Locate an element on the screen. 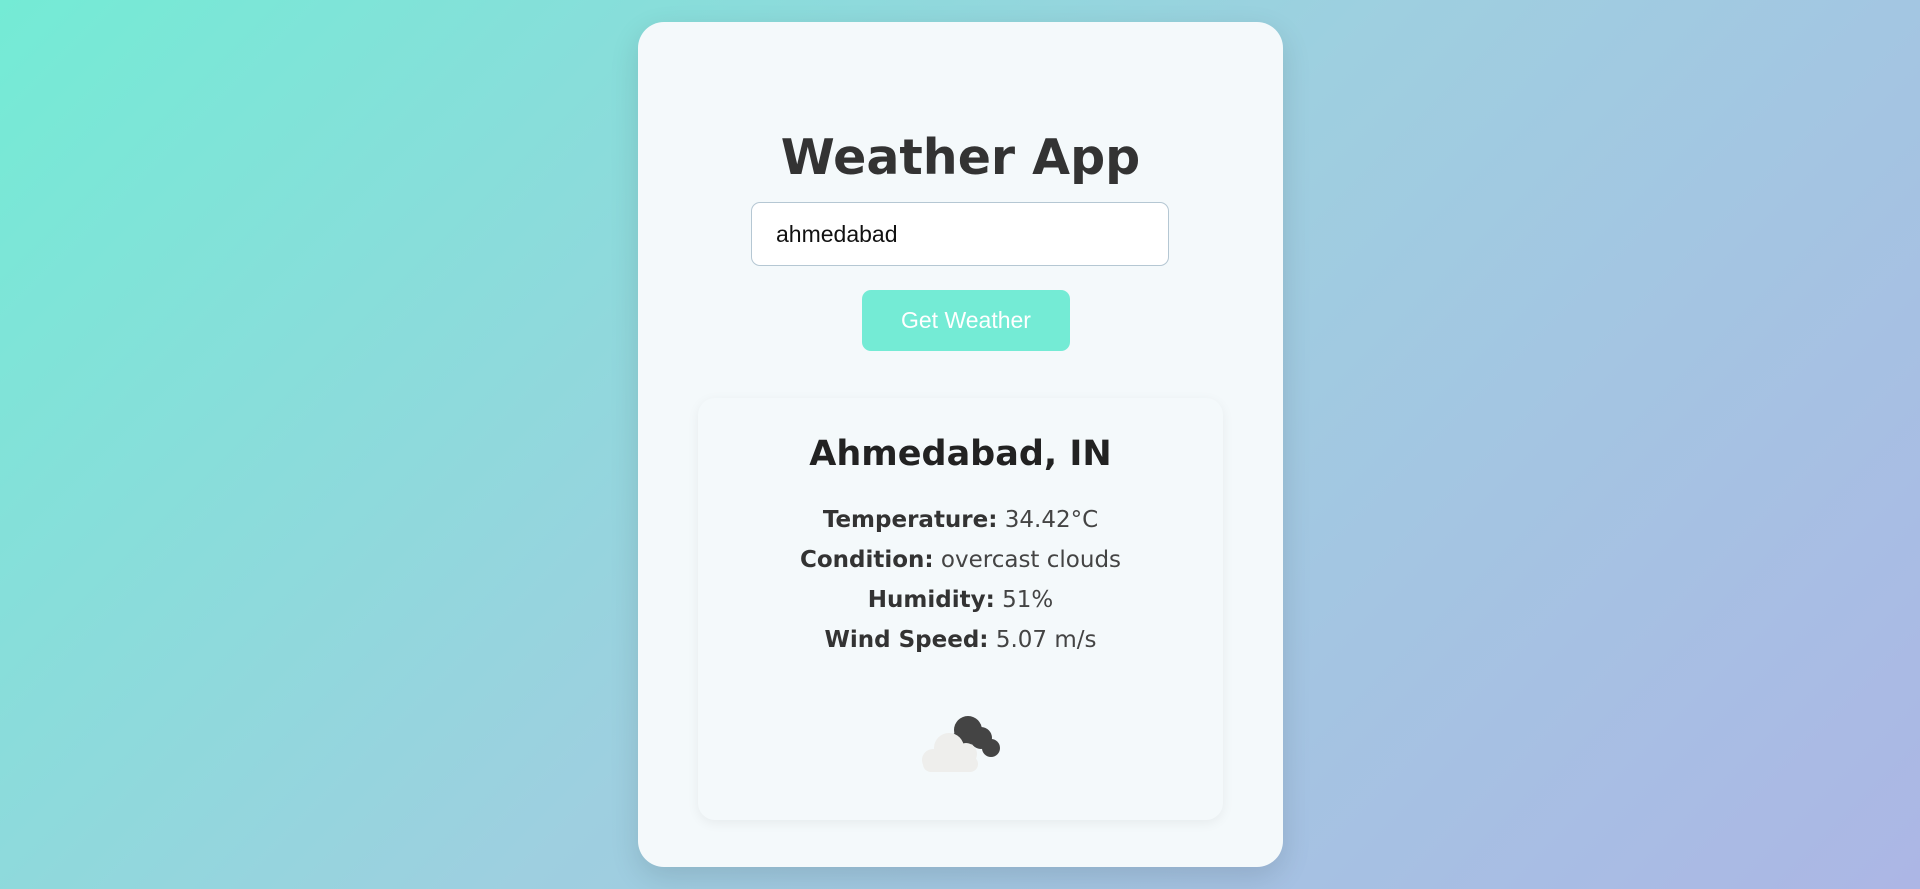 This screenshot has width=1920, height=889. temperature-label: Temperature: is located at coordinates (910, 520).